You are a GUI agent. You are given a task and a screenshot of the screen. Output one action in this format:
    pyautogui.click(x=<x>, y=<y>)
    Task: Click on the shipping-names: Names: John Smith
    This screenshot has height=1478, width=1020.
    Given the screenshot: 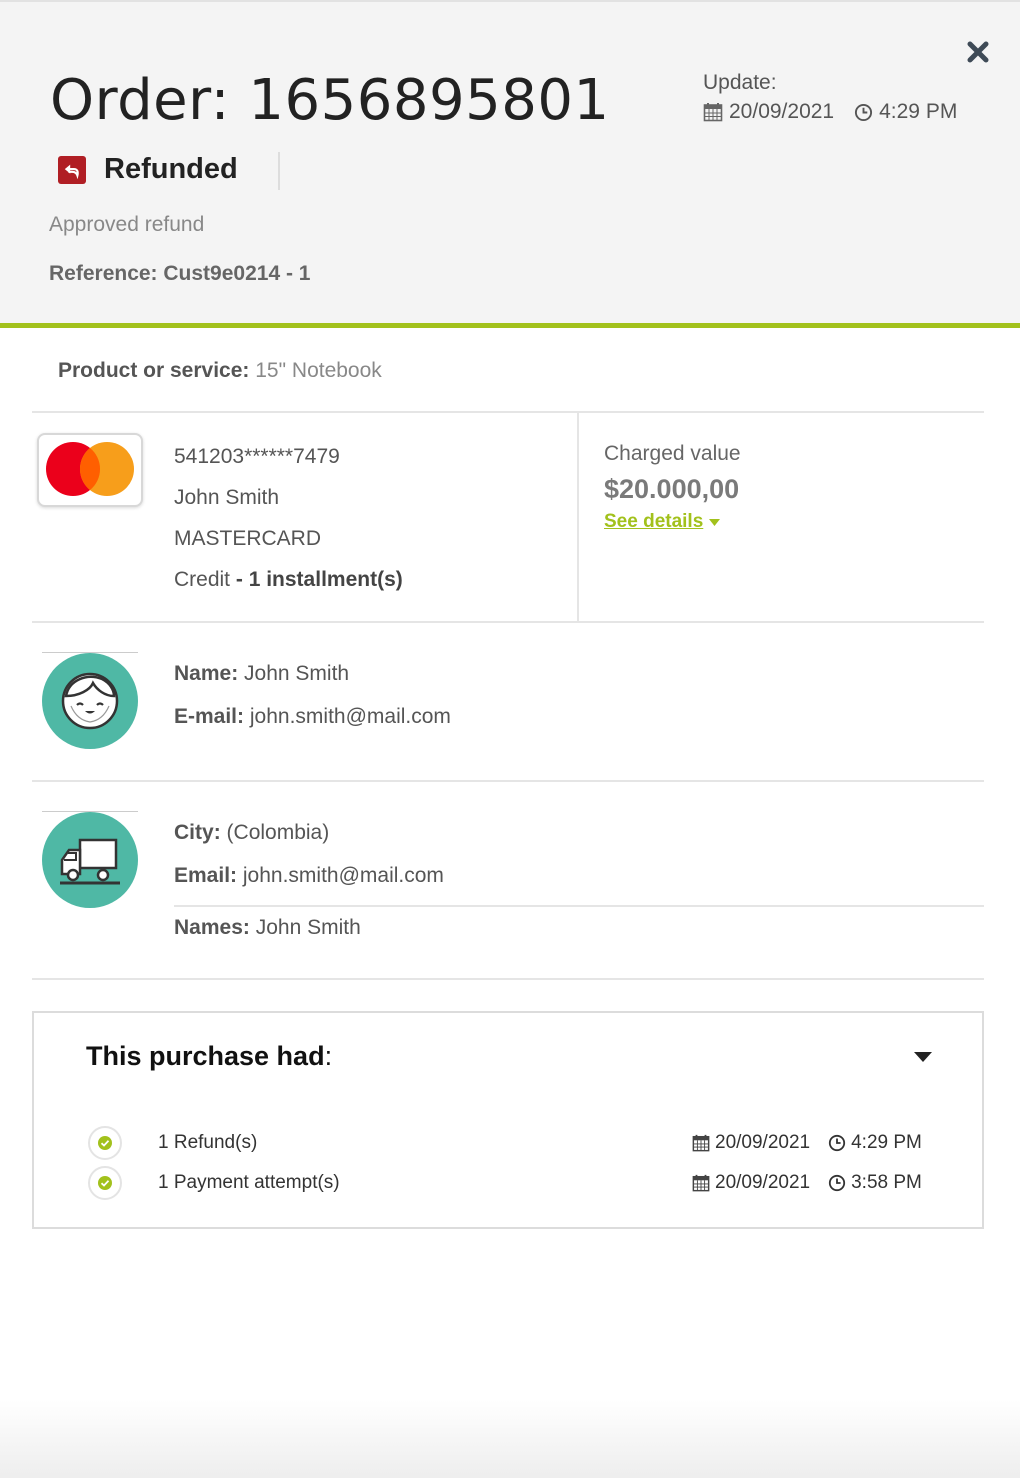 What is the action you would take?
    pyautogui.click(x=267, y=927)
    